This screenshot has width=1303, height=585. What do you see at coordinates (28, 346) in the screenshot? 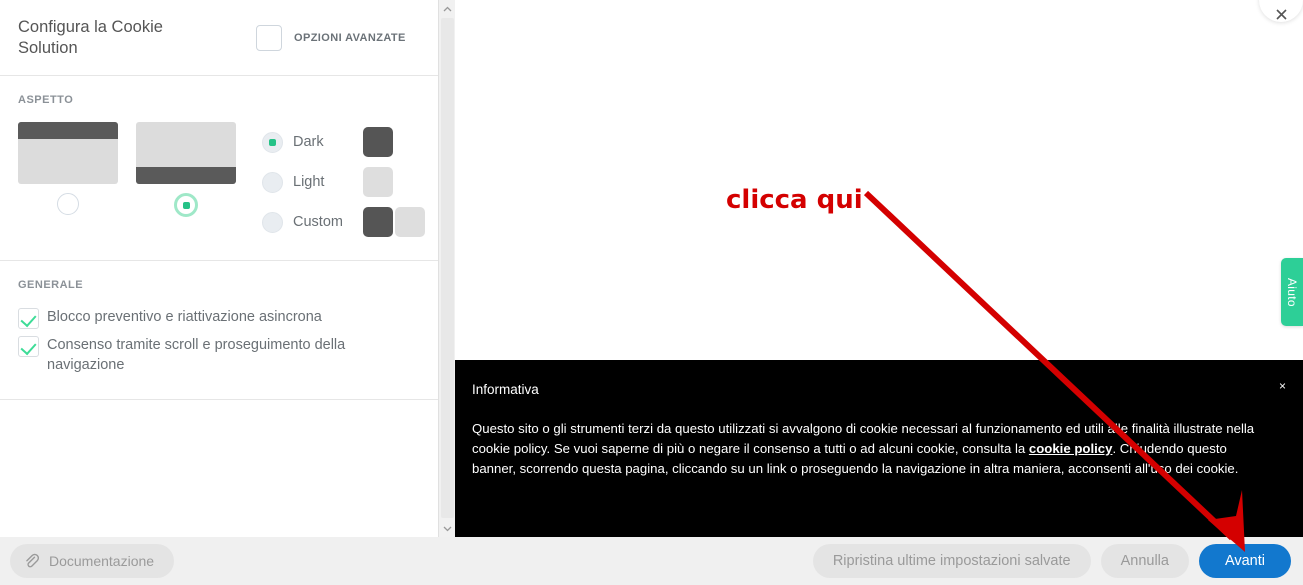
I see `checkbox-consenso-scroll` at bounding box center [28, 346].